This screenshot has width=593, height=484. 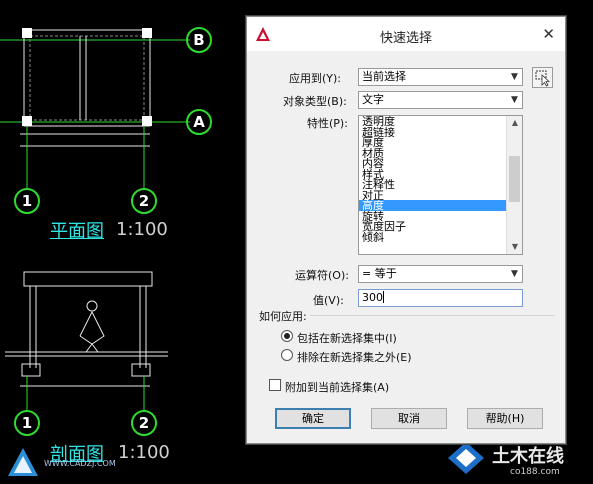 I want to click on cadzj-logo-icon, so click(x=23, y=462).